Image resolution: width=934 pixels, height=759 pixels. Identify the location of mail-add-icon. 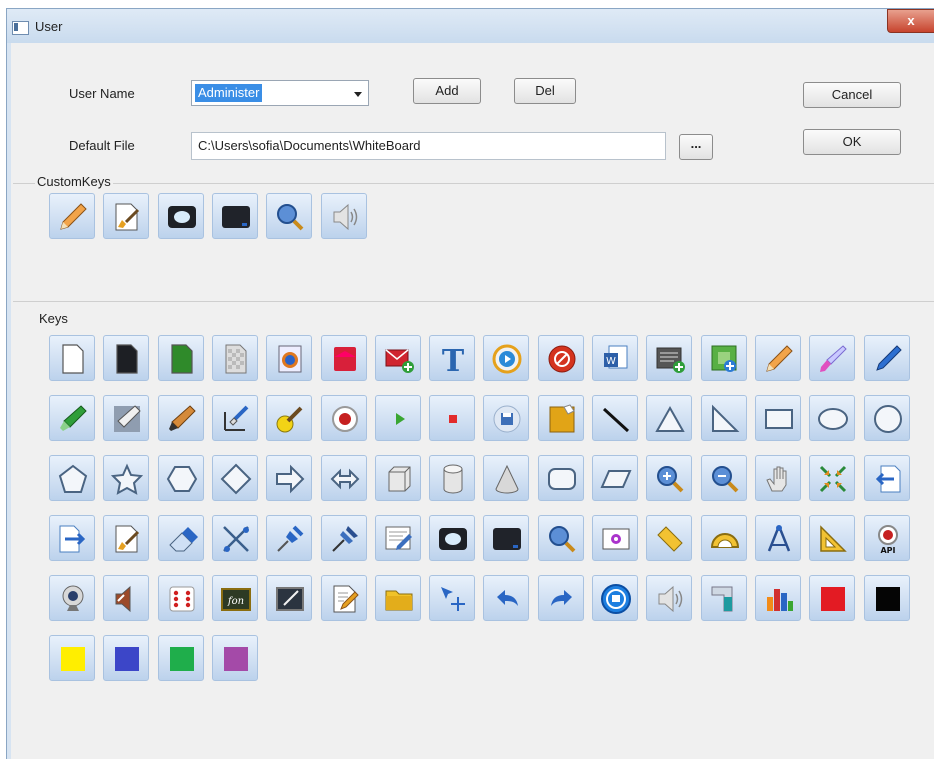
(397, 358).